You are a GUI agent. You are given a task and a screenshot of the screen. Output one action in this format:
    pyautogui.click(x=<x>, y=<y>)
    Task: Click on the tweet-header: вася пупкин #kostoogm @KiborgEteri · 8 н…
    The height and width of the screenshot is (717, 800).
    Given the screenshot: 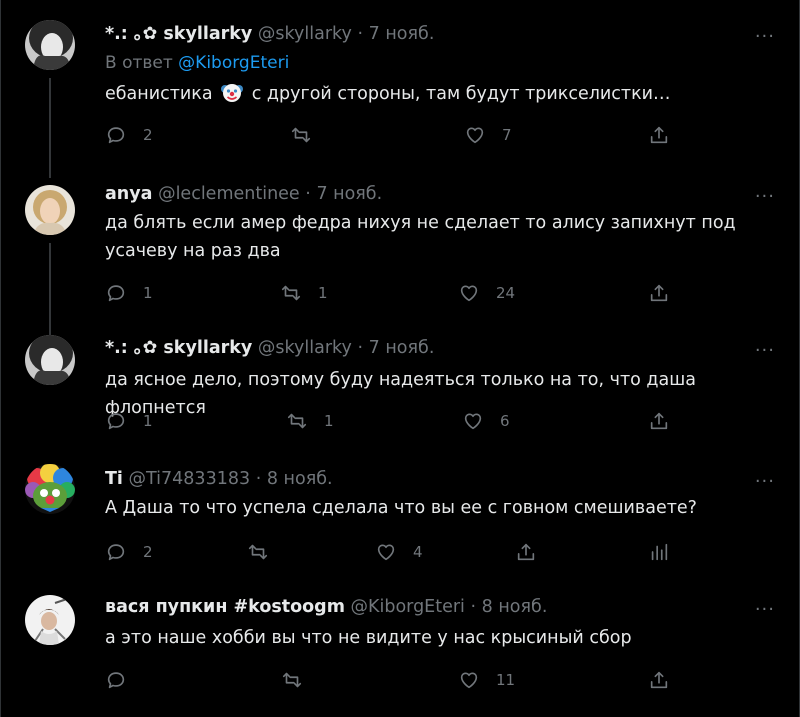 What is the action you would take?
    pyautogui.click(x=326, y=607)
    